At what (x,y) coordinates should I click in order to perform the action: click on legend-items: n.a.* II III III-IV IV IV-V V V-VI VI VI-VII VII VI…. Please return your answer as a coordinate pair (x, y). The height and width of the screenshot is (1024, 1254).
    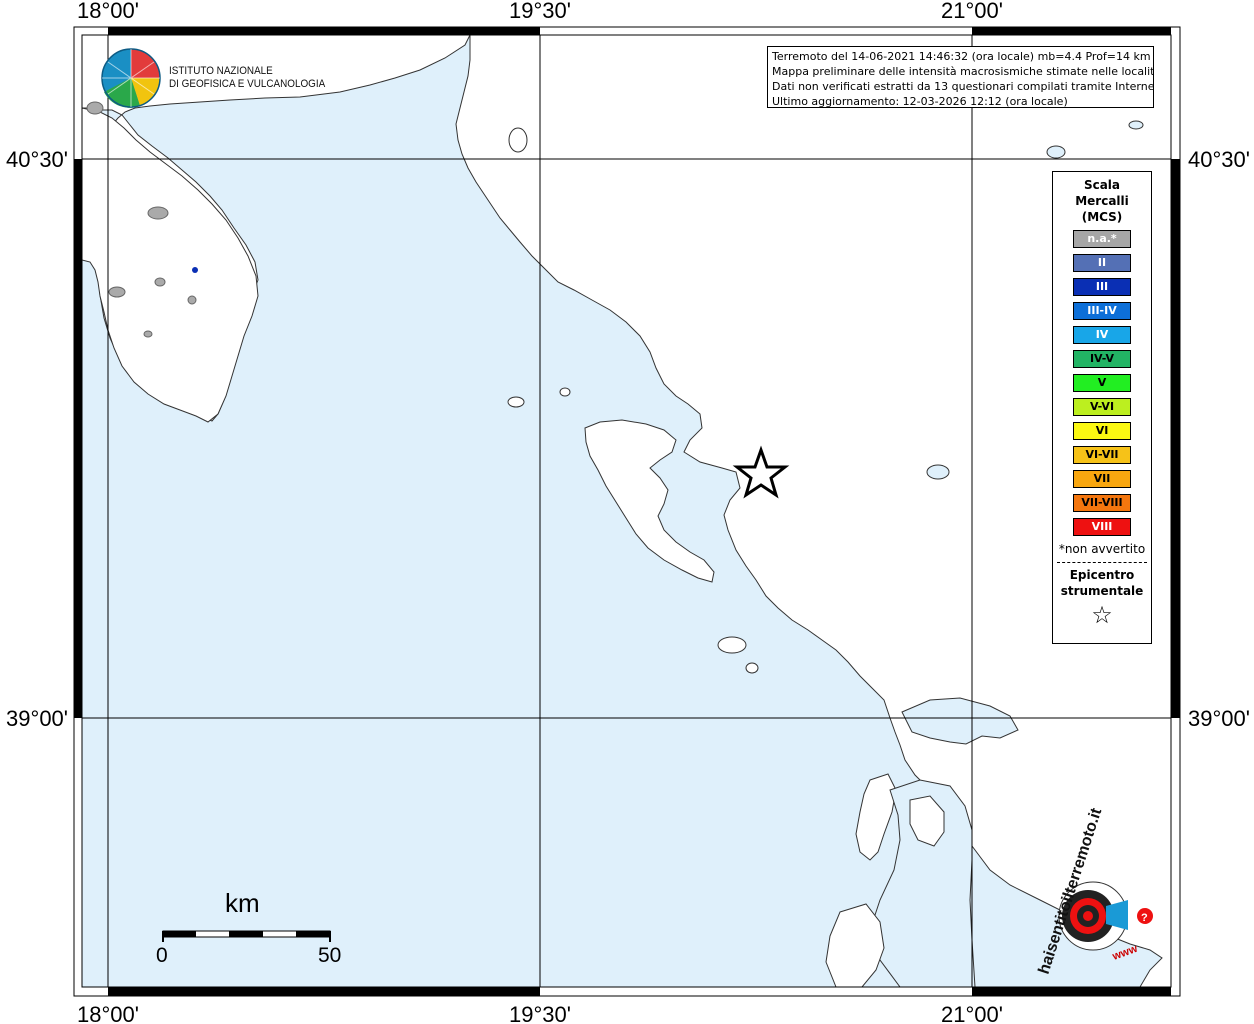
    Looking at the image, I should click on (1102, 383).